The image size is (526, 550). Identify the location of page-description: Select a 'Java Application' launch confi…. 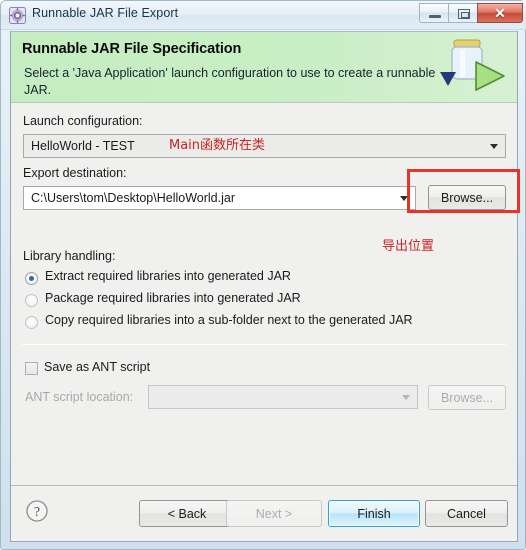
(230, 81).